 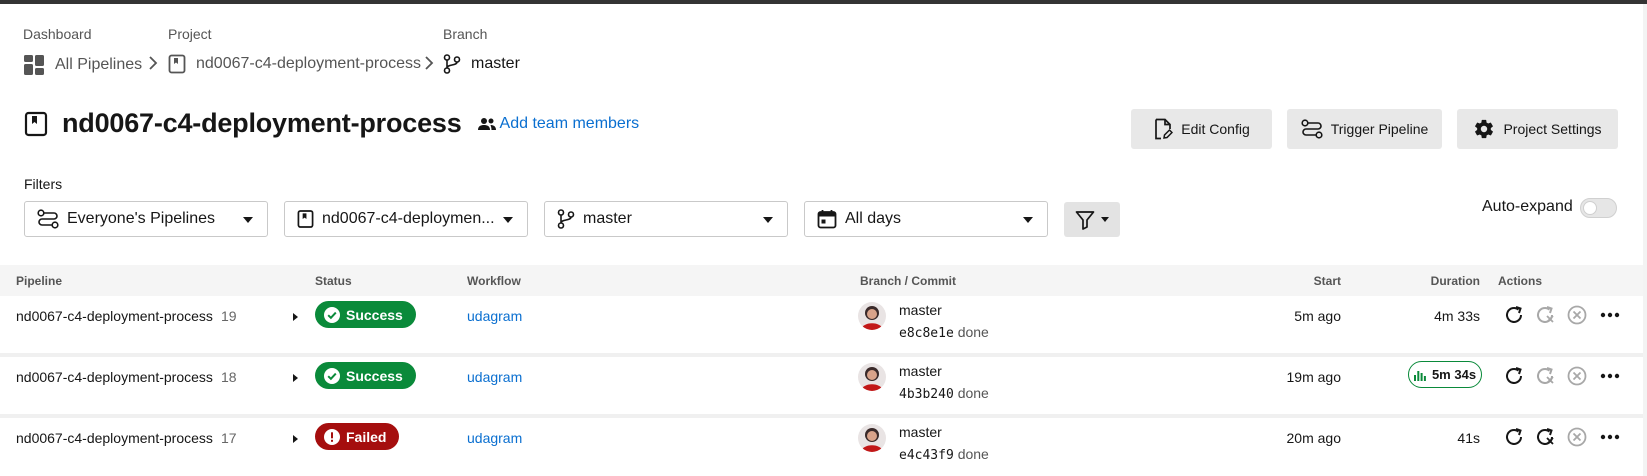 I want to click on trigger-pipeline-button: Trigger Pipeline, so click(x=1364, y=129).